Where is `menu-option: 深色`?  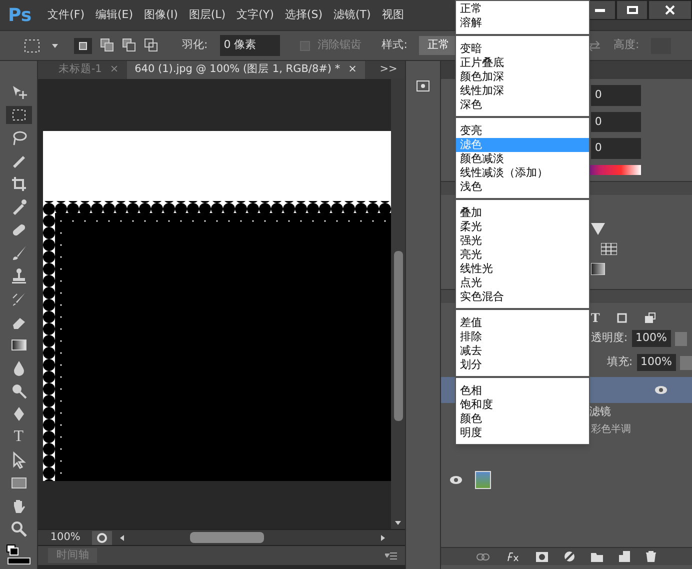
menu-option: 深色 is located at coordinates (522, 105).